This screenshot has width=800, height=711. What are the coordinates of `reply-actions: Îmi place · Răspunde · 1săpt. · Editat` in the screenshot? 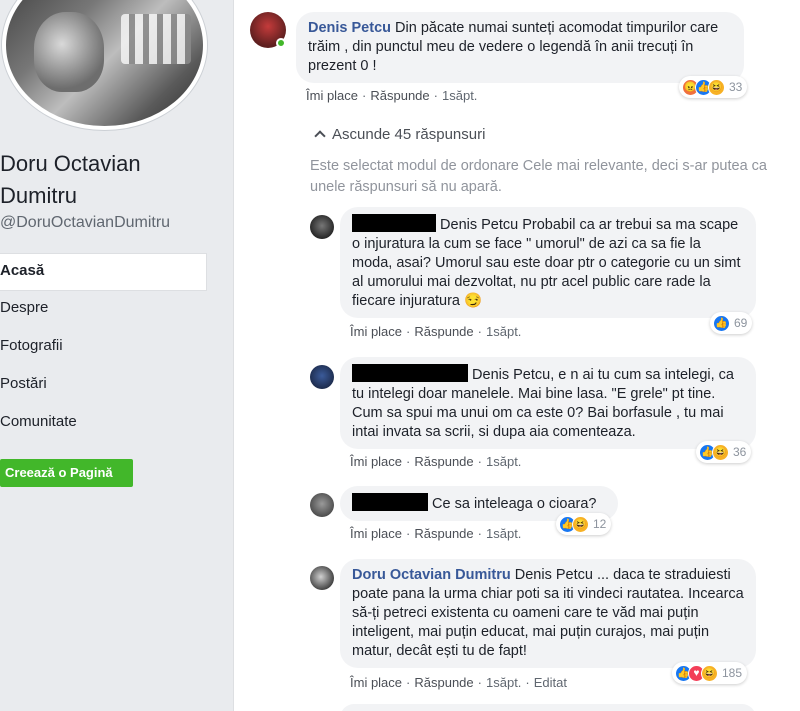 It's located at (459, 682).